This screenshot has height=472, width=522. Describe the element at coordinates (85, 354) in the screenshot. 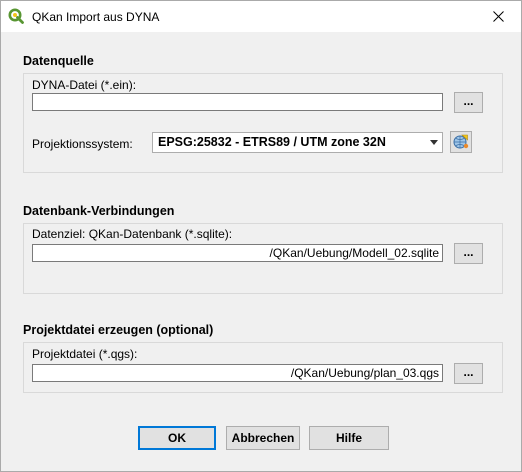

I see `projektdatei-label: Projektdatei (*.qgs):` at that location.